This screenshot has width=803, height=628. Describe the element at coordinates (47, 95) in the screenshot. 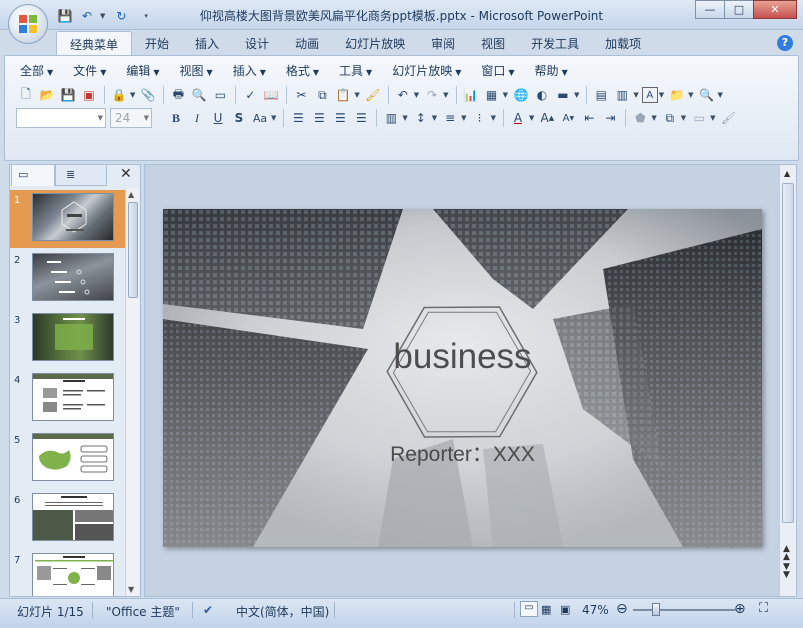

I see `open-folder-icon: 📂` at that location.